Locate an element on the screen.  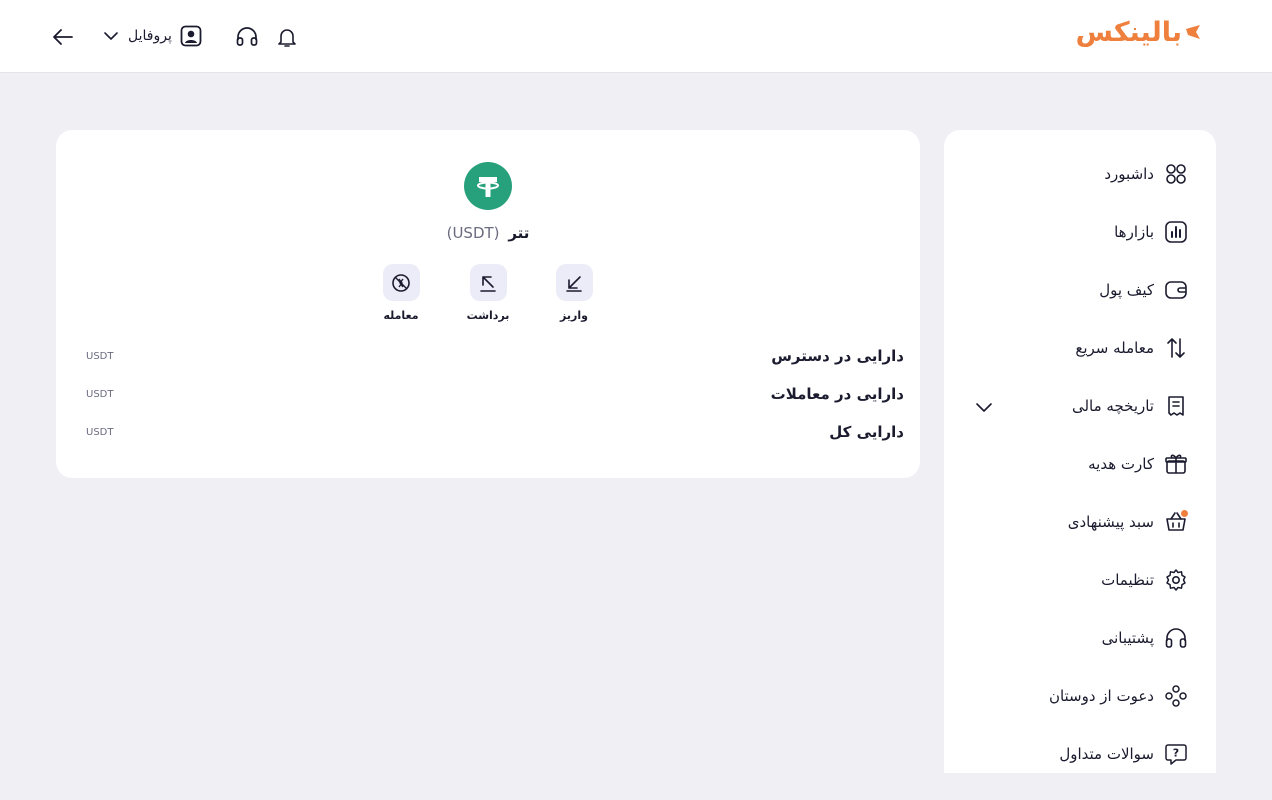
people-icon is located at coordinates (1176, 696).